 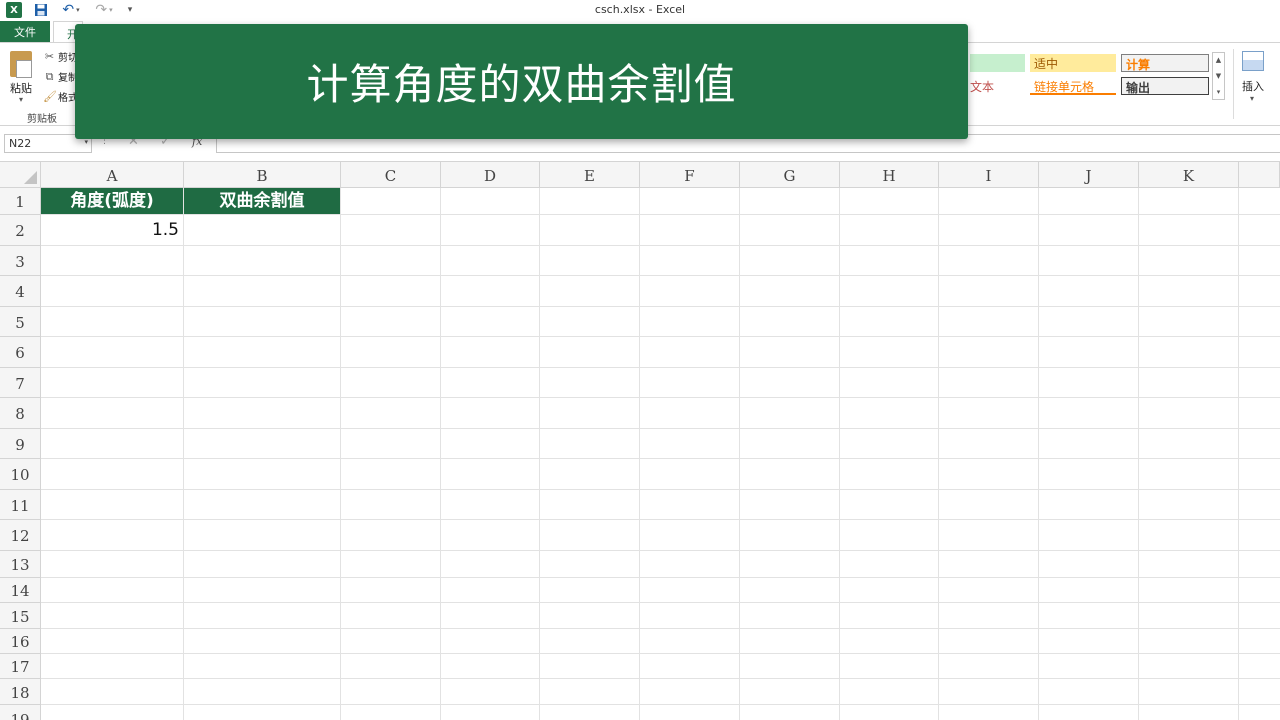 What do you see at coordinates (262, 175) in the screenshot?
I see `column-header-b: B` at bounding box center [262, 175].